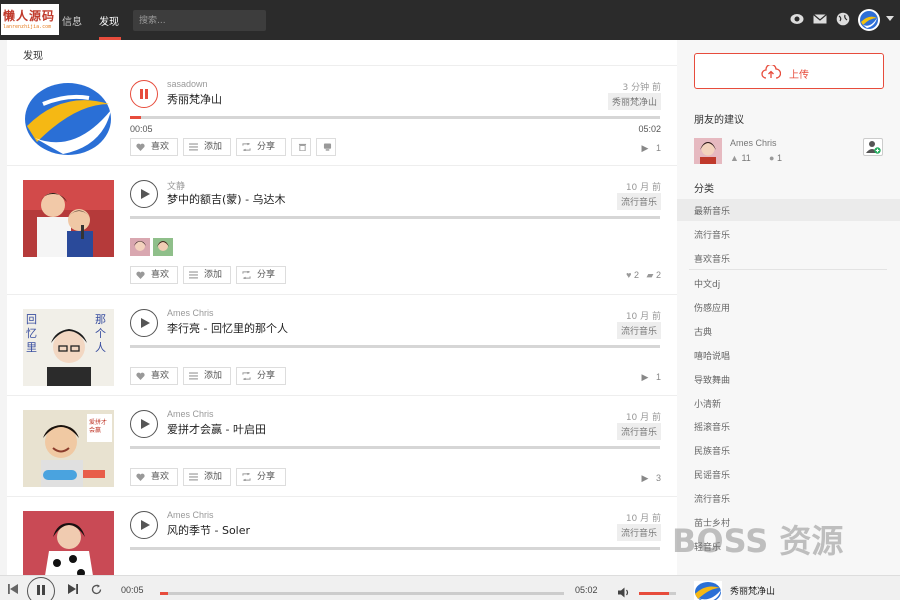  Describe the element at coordinates (634, 101) in the screenshot. I see `track-tag: 秀丽梵净山` at that location.